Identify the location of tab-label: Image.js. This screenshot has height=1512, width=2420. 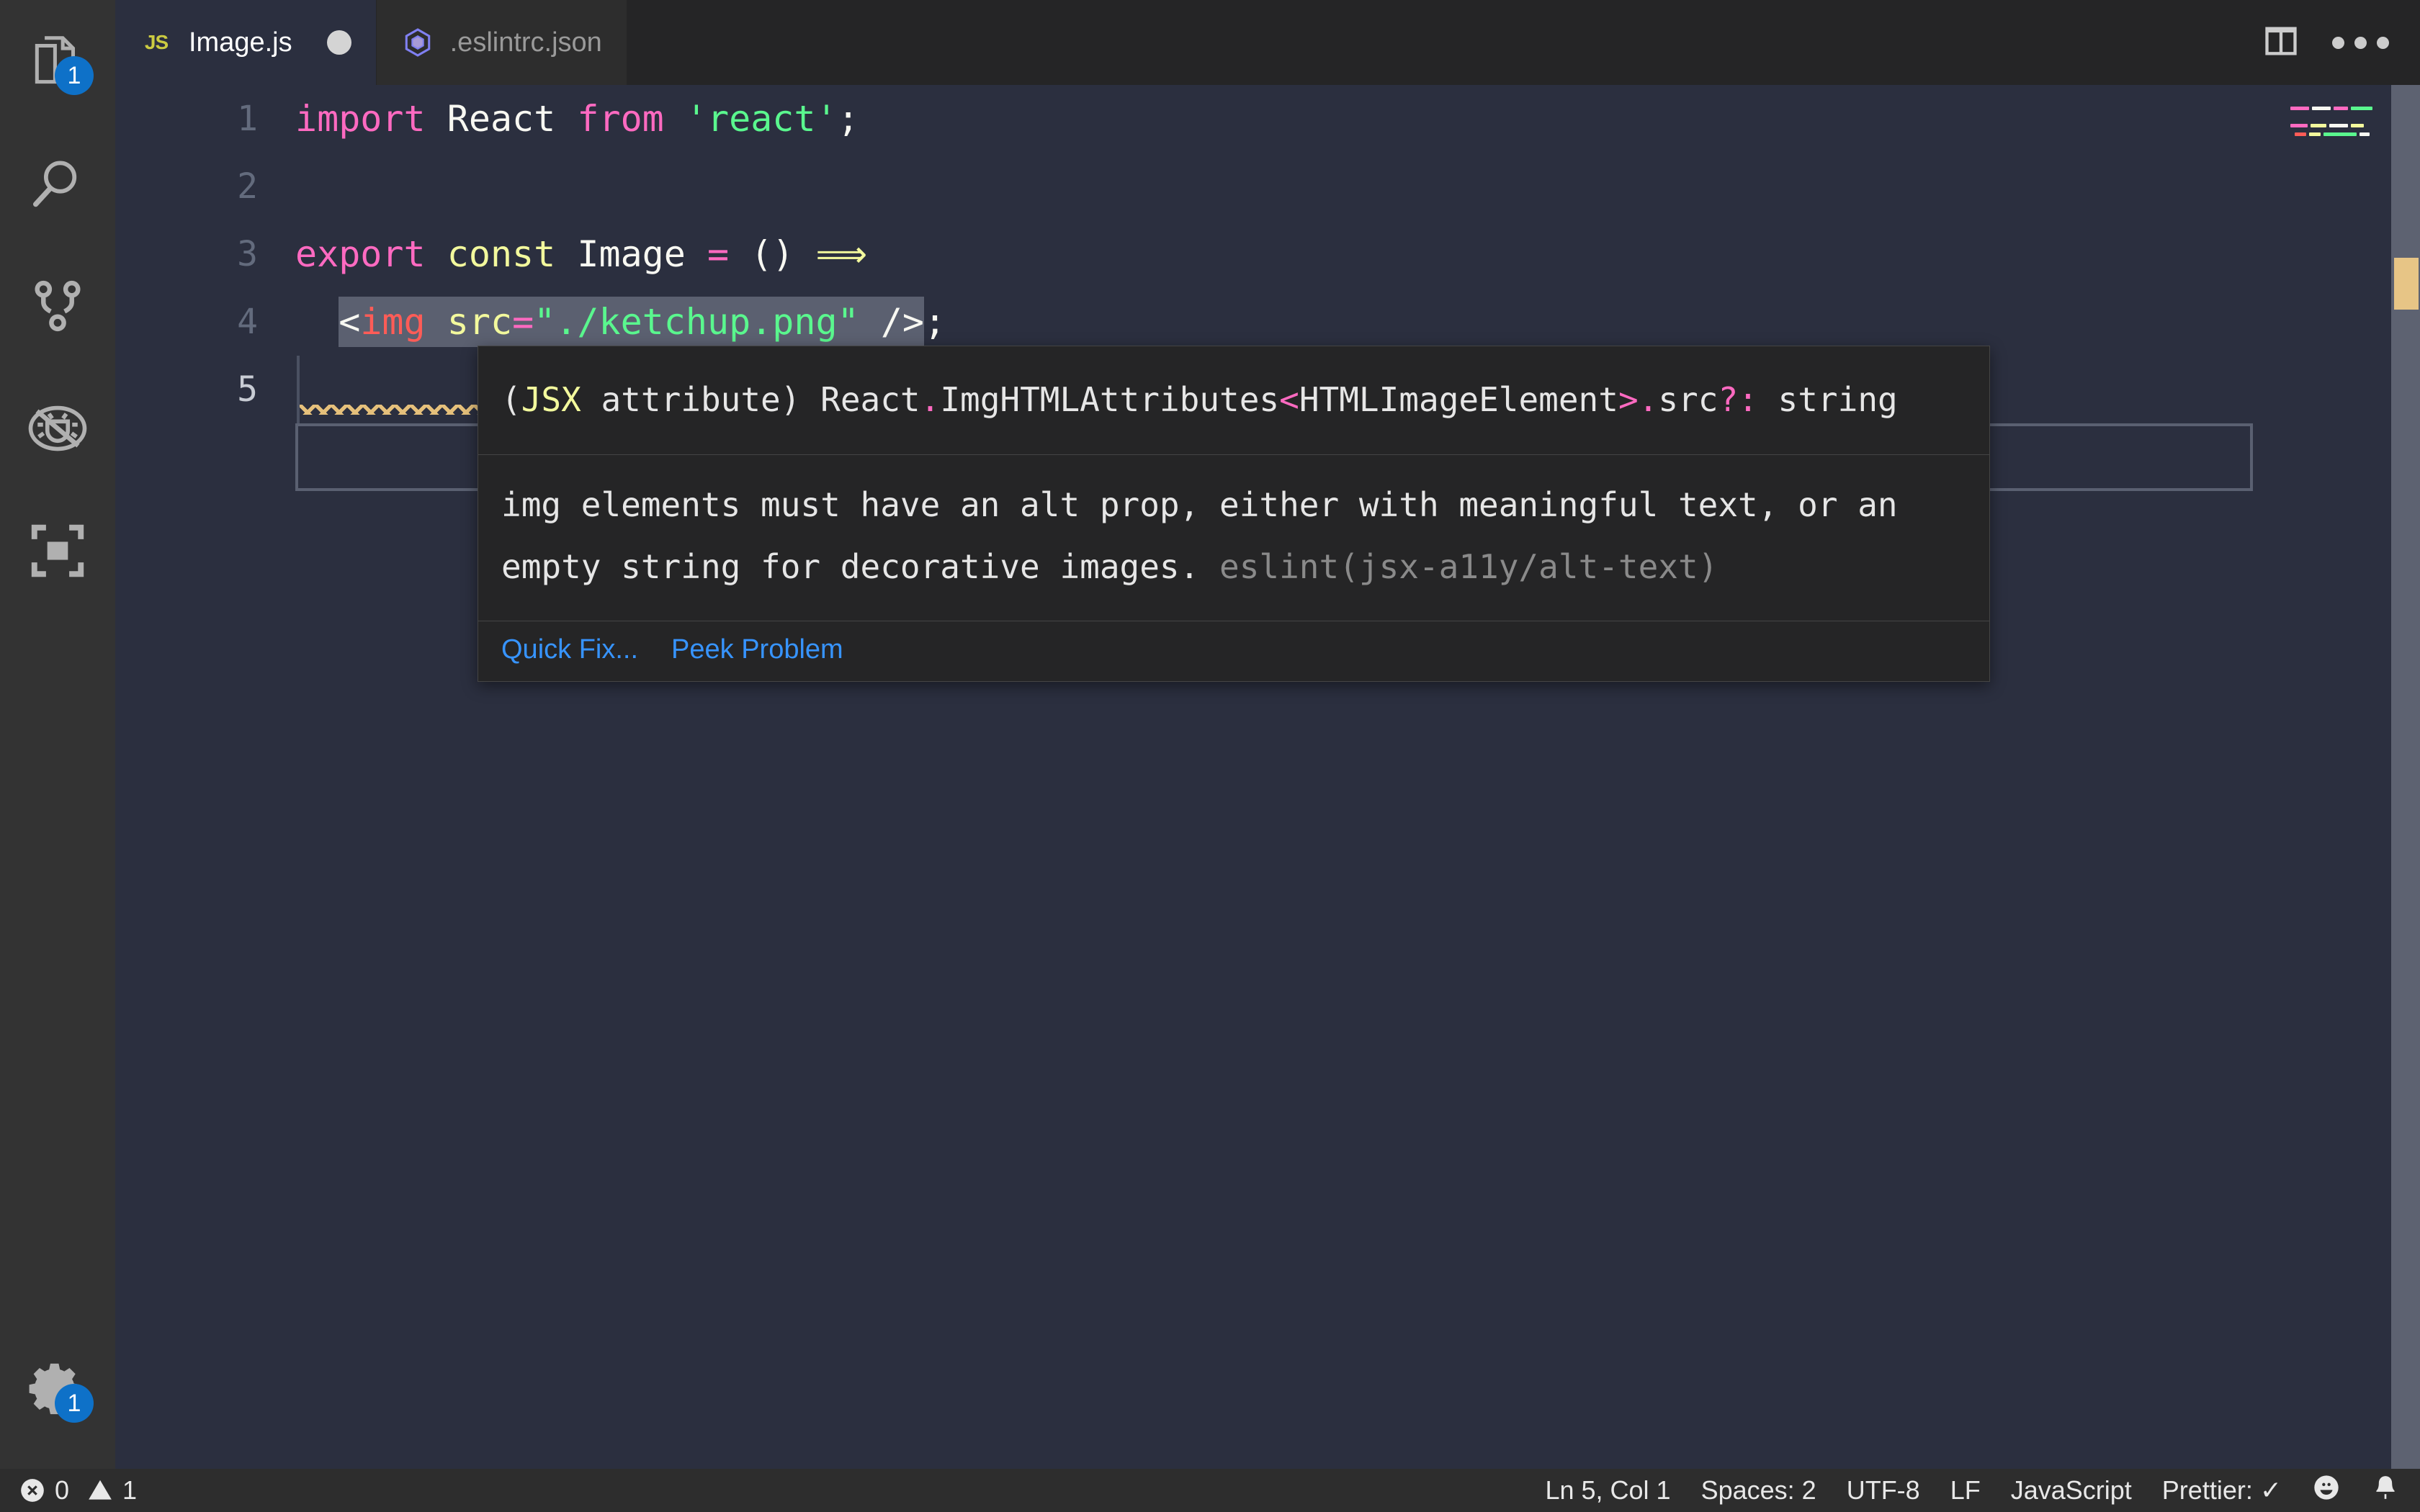
(240, 42).